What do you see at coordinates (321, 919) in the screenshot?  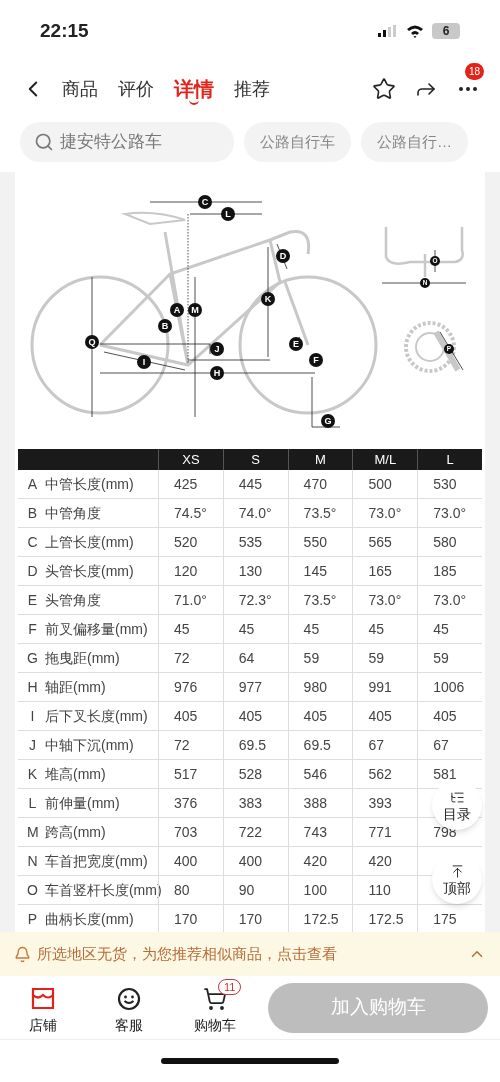 I see `table-cell-text: 172.5` at bounding box center [321, 919].